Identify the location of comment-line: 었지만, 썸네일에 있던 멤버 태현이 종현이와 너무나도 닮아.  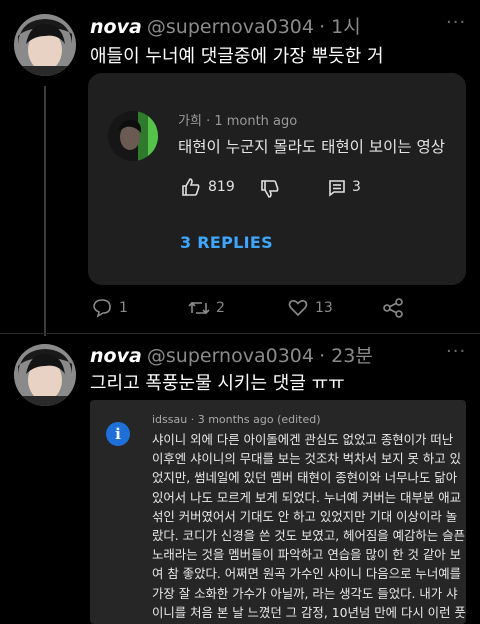
(305, 478).